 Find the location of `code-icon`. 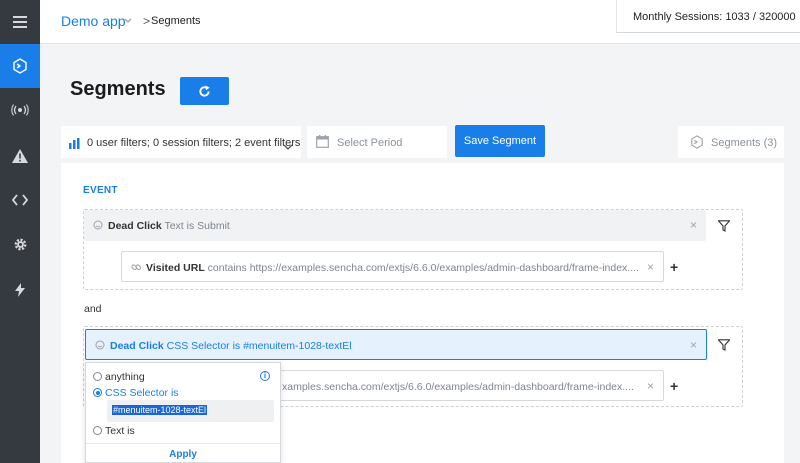

code-icon is located at coordinates (20, 200).